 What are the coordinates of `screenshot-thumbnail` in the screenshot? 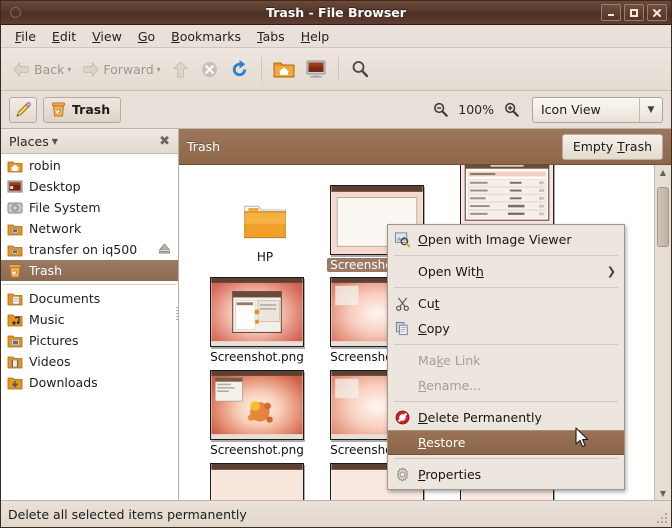 It's located at (257, 405).